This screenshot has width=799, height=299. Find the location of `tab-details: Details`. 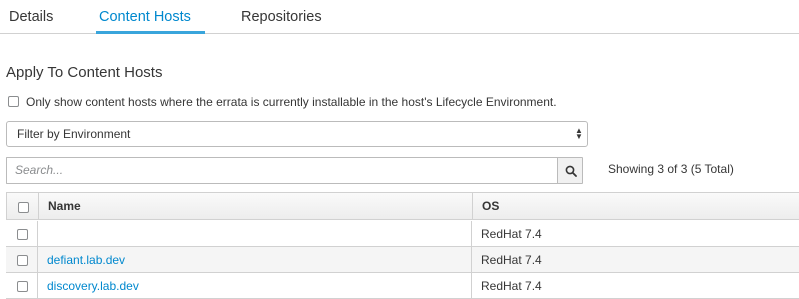

tab-details: Details is located at coordinates (31, 17).